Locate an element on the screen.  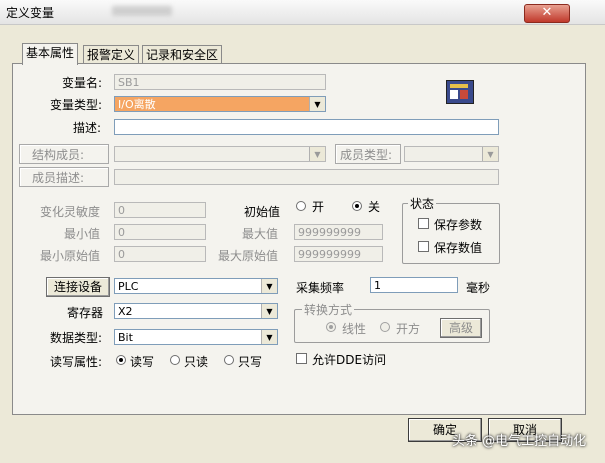
sensitivity-input: 0 is located at coordinates (160, 210).